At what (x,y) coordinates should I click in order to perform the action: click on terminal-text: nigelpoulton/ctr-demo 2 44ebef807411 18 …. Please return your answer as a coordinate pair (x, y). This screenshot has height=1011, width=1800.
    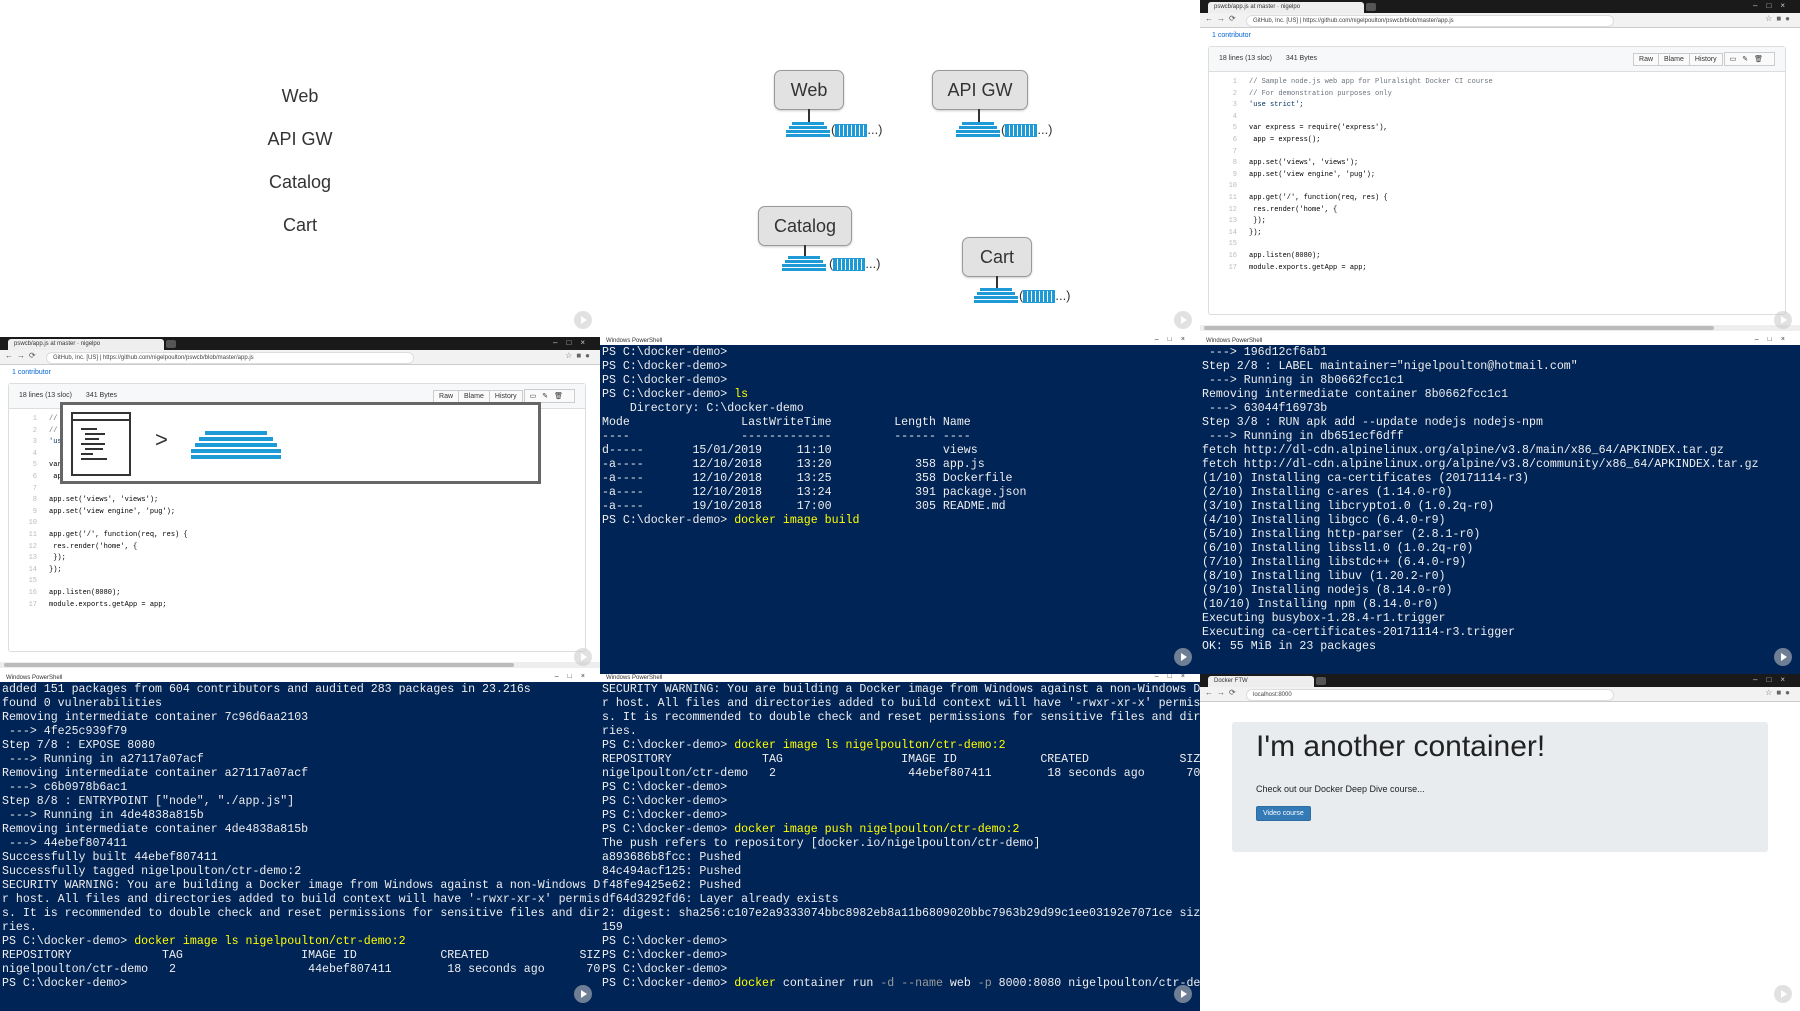
    Looking at the image, I should click on (901, 773).